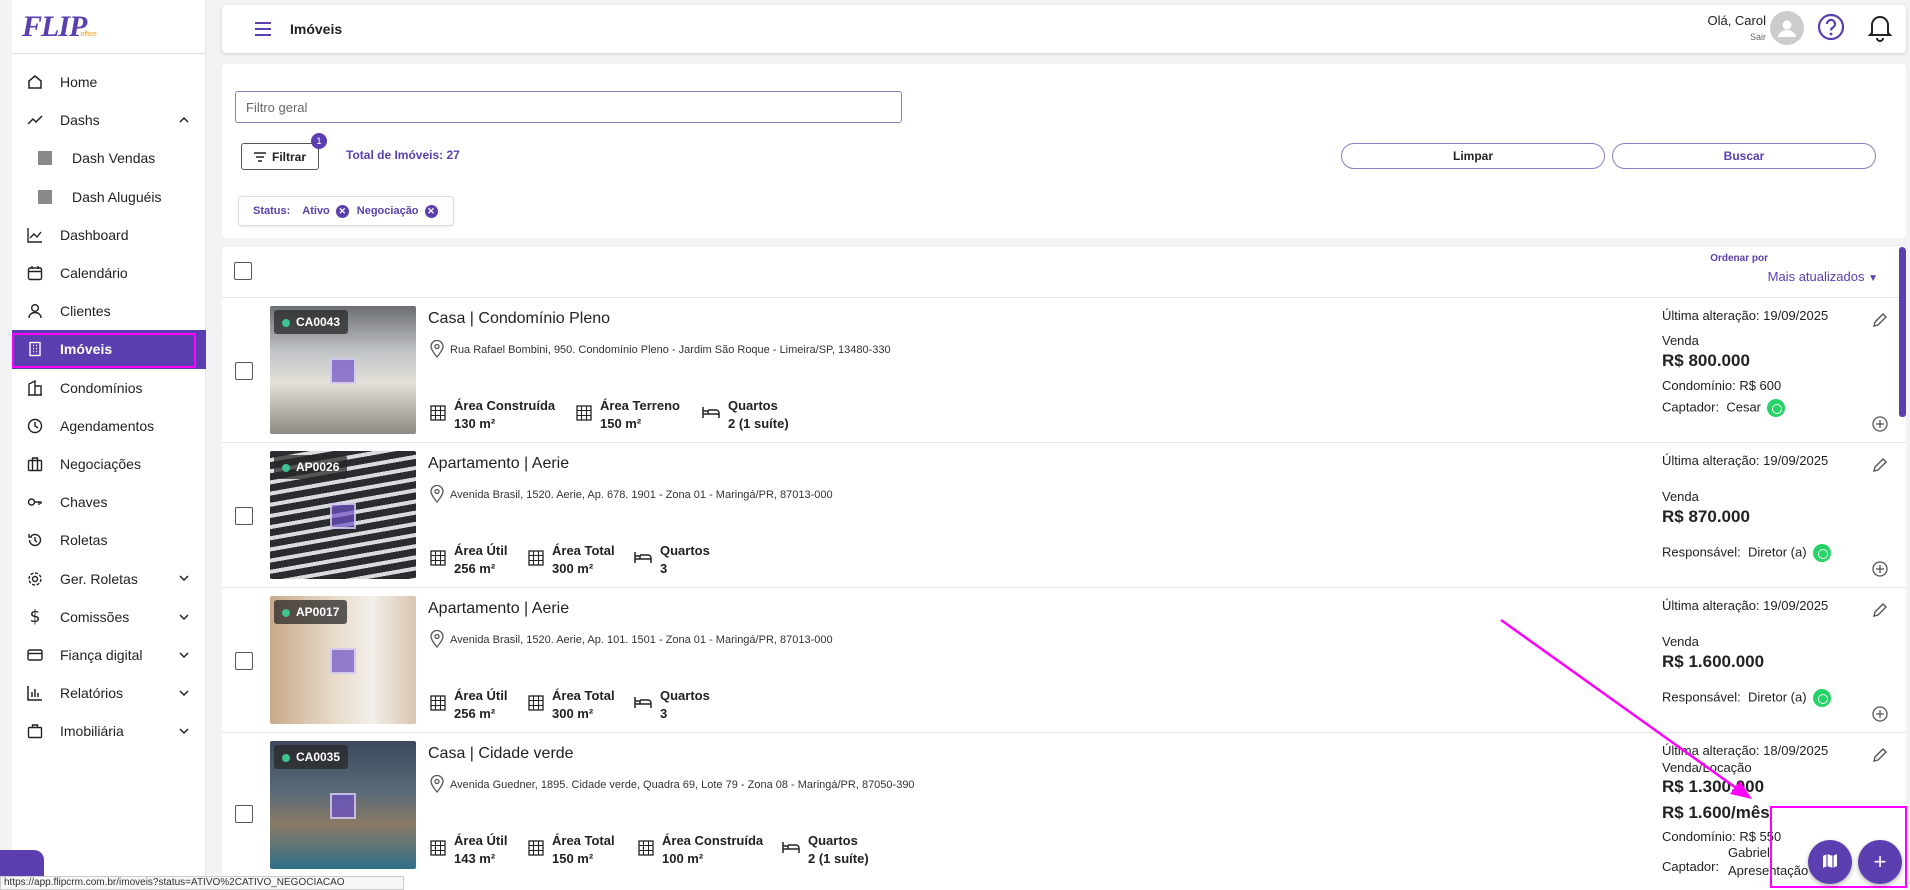 The height and width of the screenshot is (890, 1910). What do you see at coordinates (1713, 661) in the screenshot?
I see `price: R$ 1.600.000` at bounding box center [1713, 661].